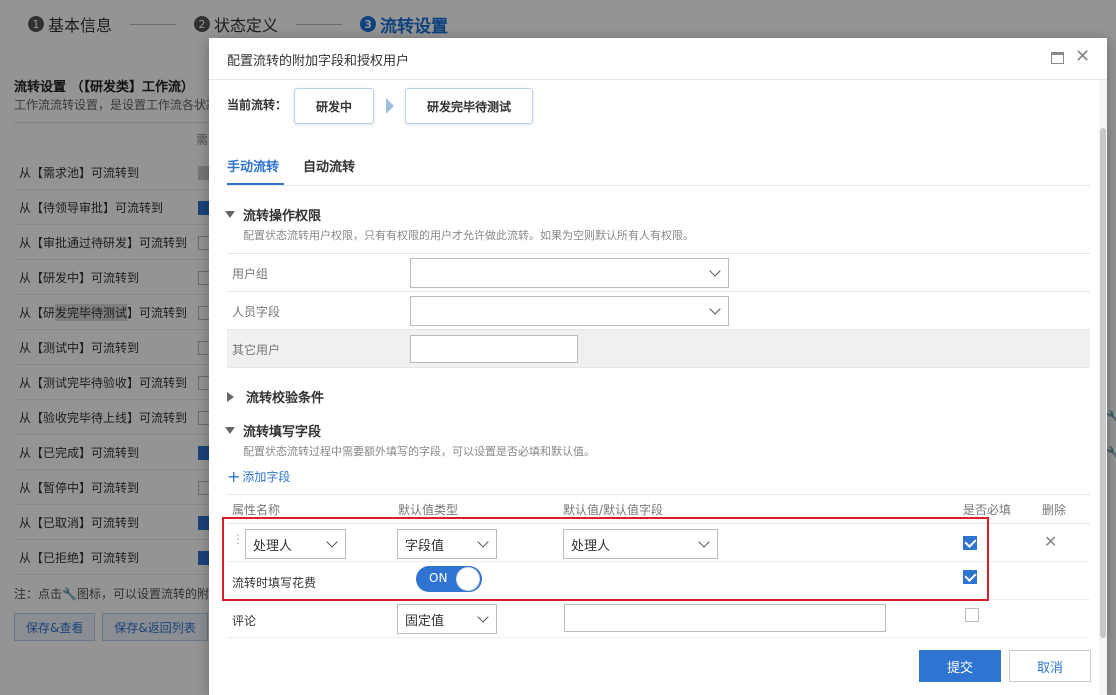  Describe the element at coordinates (428, 510) in the screenshot. I see `column-header: 默认值类型` at that location.